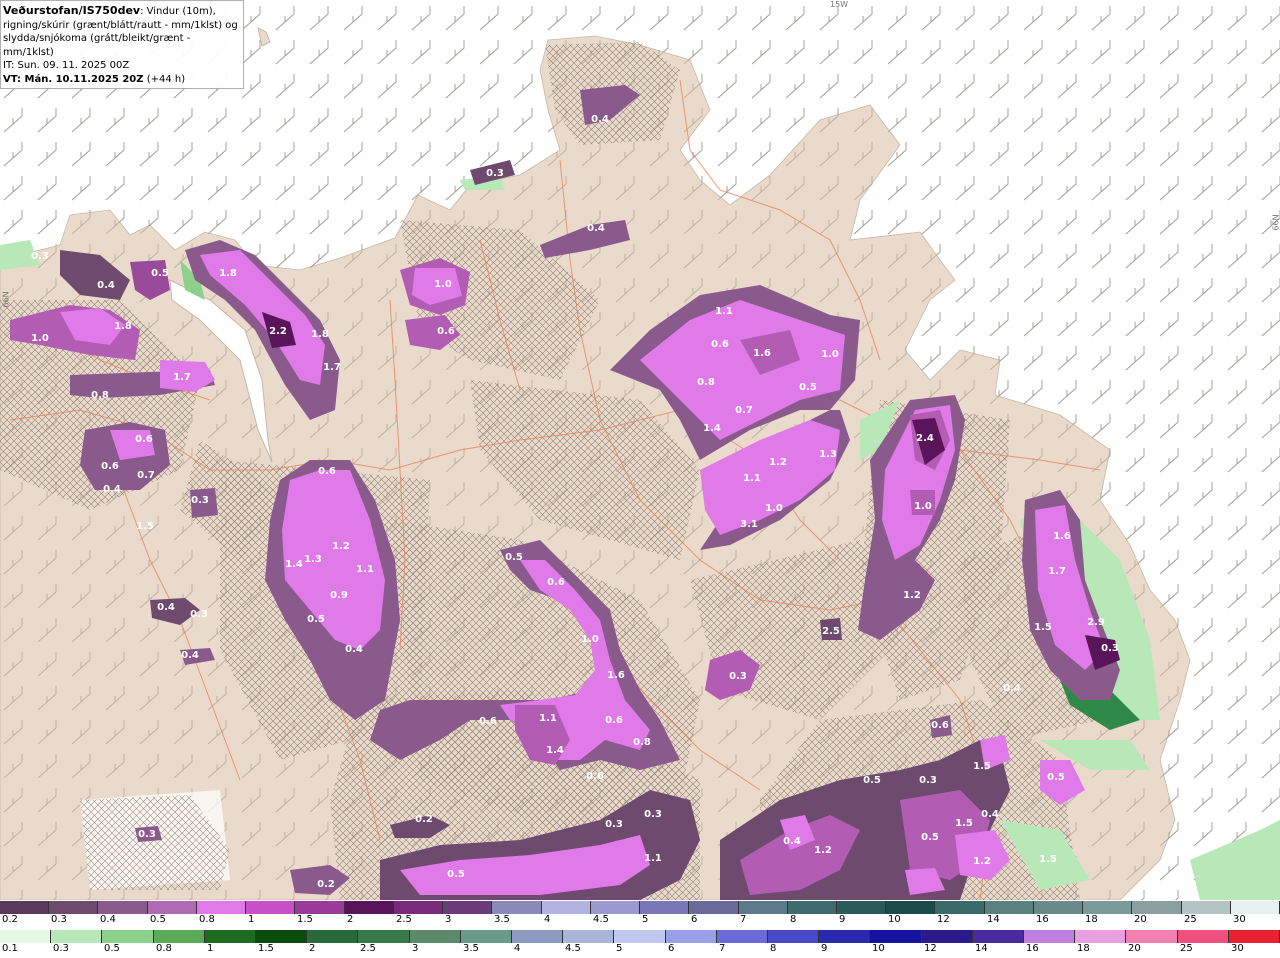 This screenshot has width=1280, height=958. I want to click on precip-value-label: 2.9, so click(1096, 622).